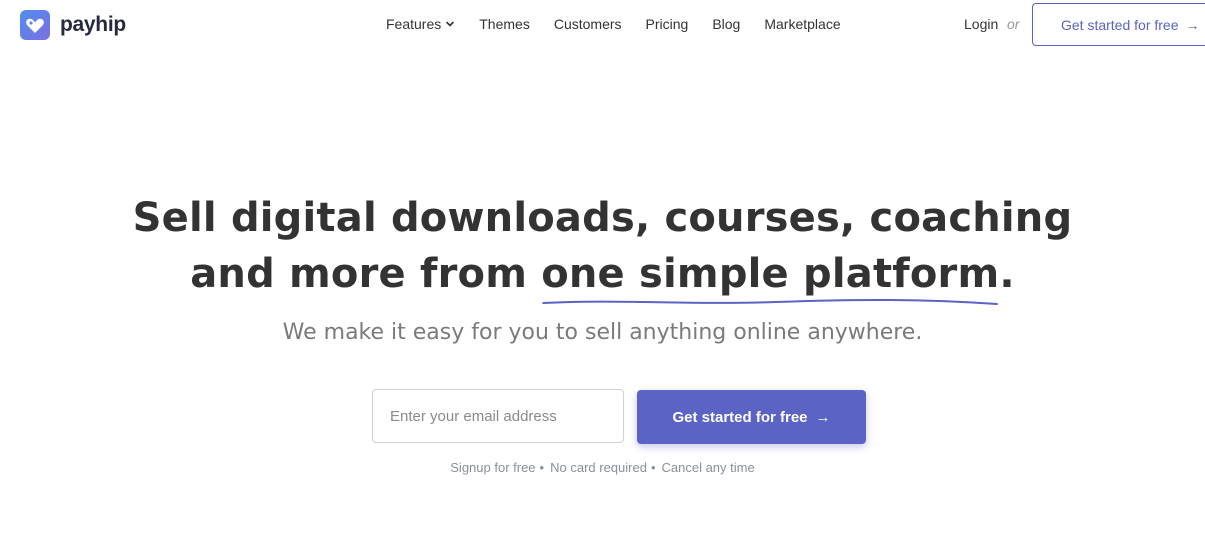  Describe the element at coordinates (740, 417) in the screenshot. I see `hero-cta-label: Get started for free` at that location.